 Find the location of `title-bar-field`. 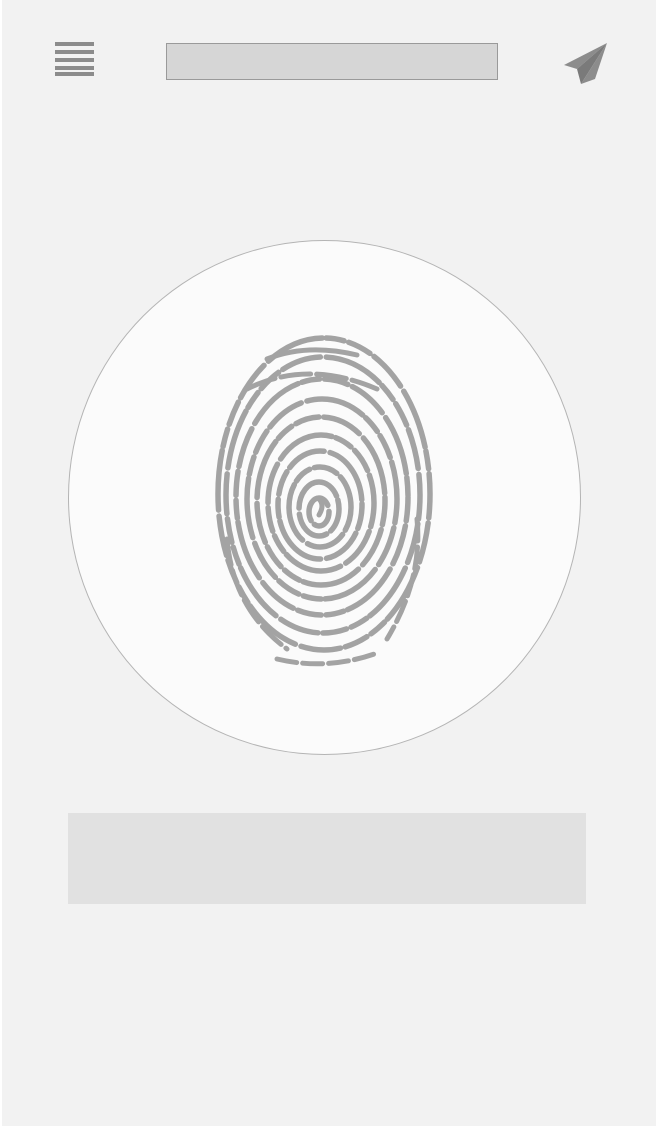

title-bar-field is located at coordinates (332, 61).